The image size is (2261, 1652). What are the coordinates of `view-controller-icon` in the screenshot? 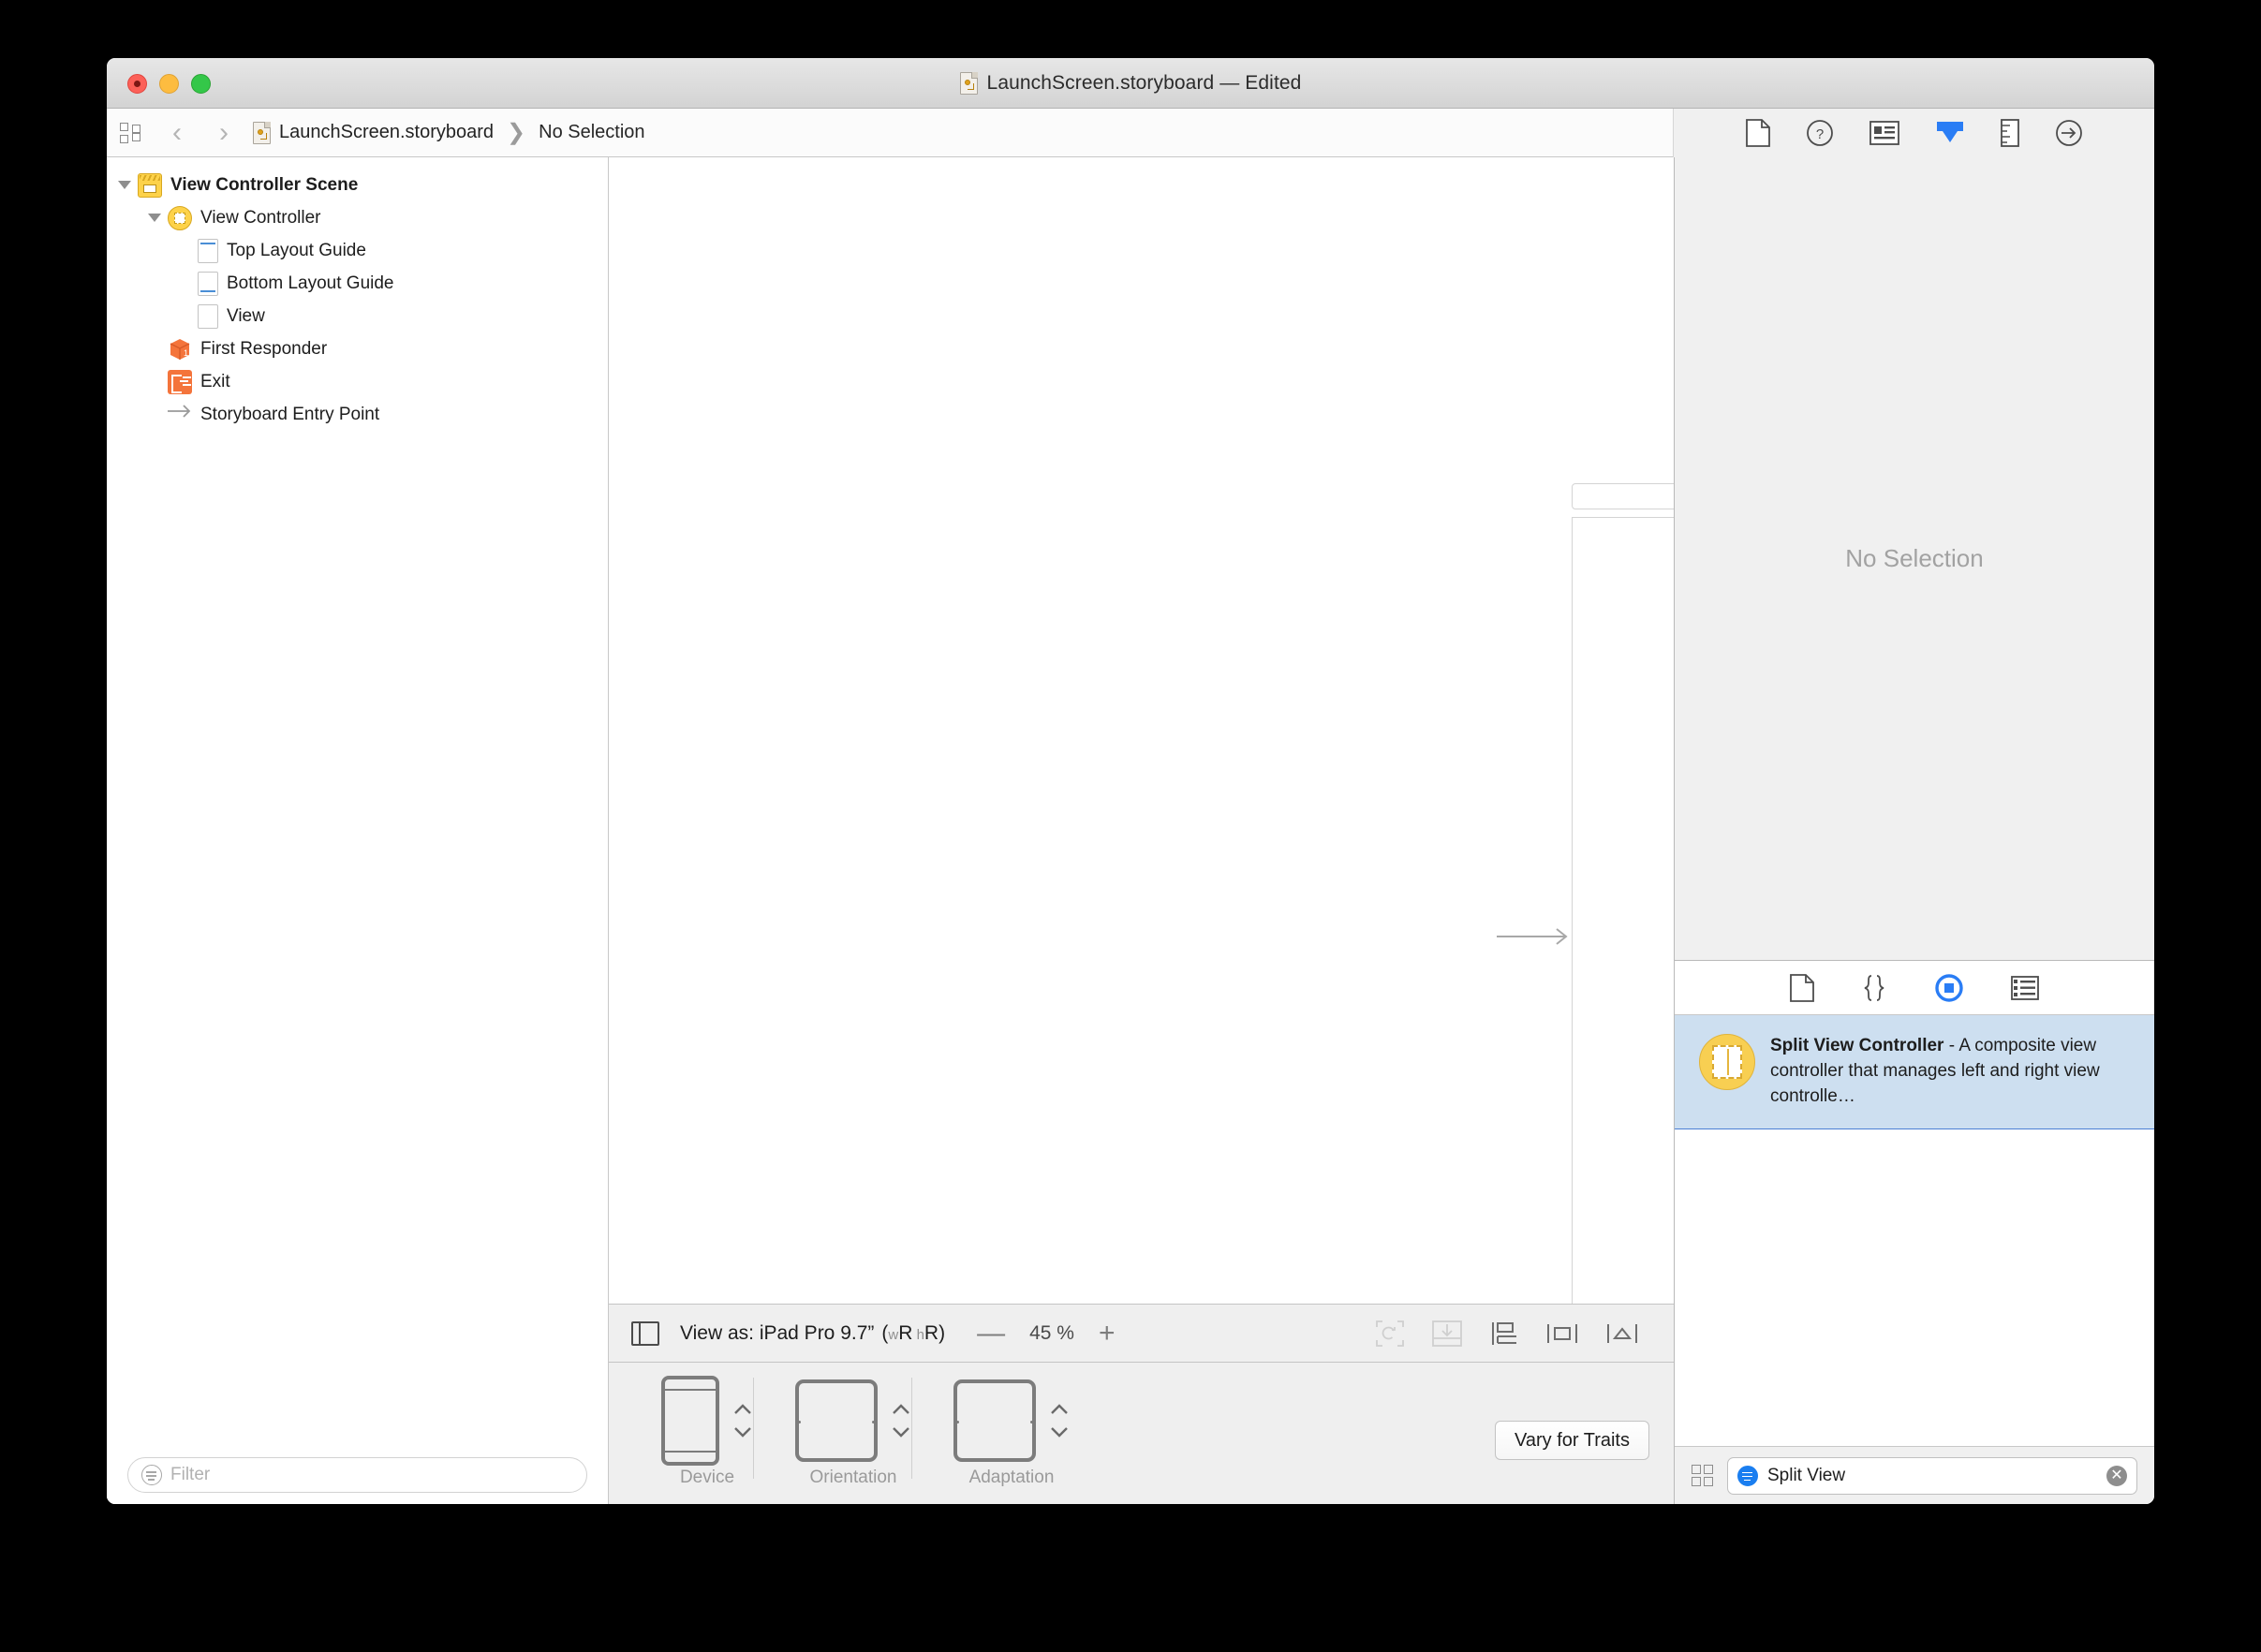 It's located at (180, 217).